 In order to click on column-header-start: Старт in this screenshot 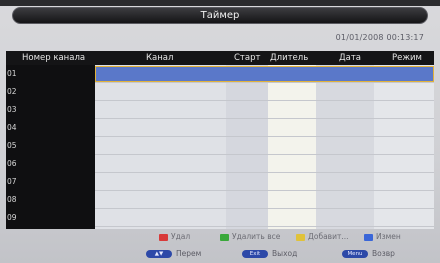, I will do `click(247, 58)`.